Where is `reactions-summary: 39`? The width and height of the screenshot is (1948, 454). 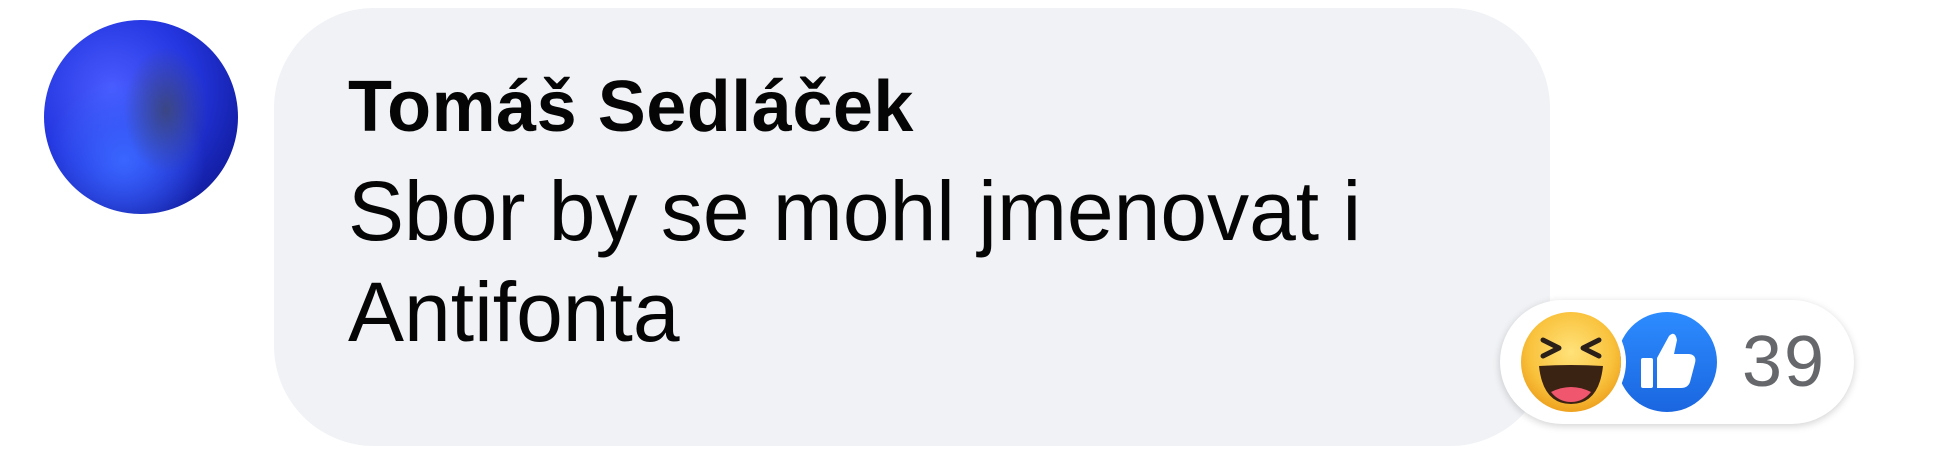 reactions-summary: 39 is located at coordinates (1677, 362).